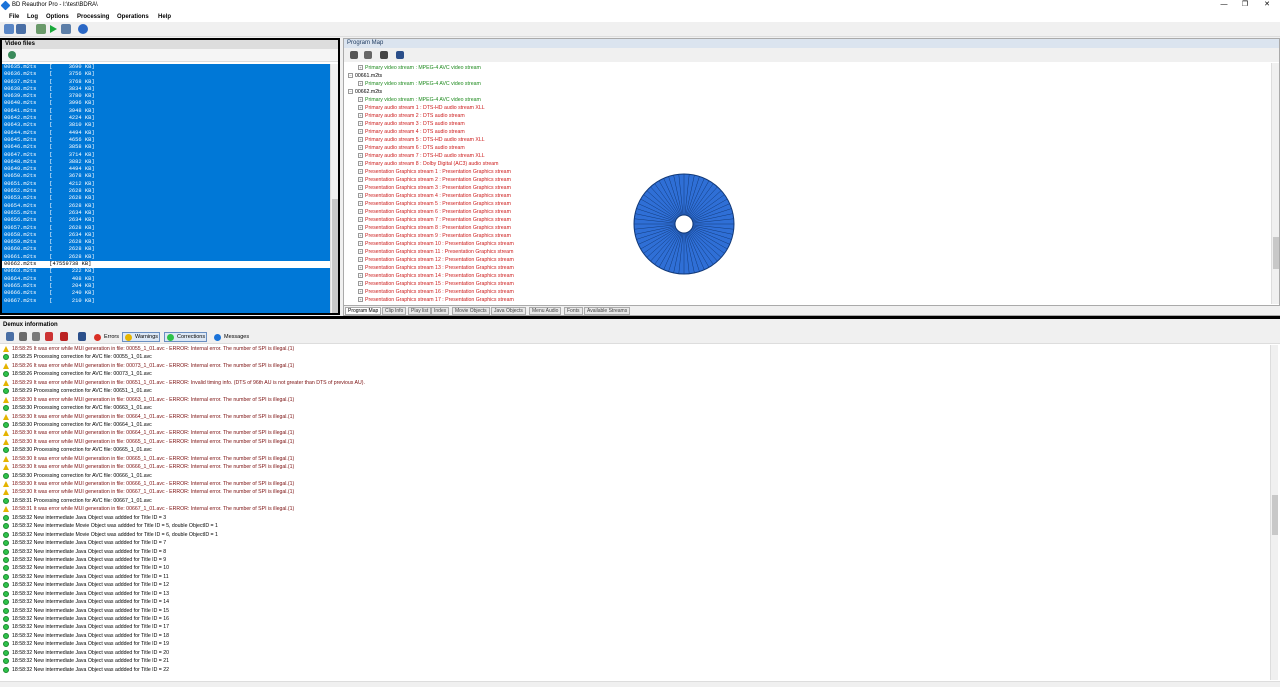  Describe the element at coordinates (21, 29) in the screenshot. I see `save-project-icon` at that location.